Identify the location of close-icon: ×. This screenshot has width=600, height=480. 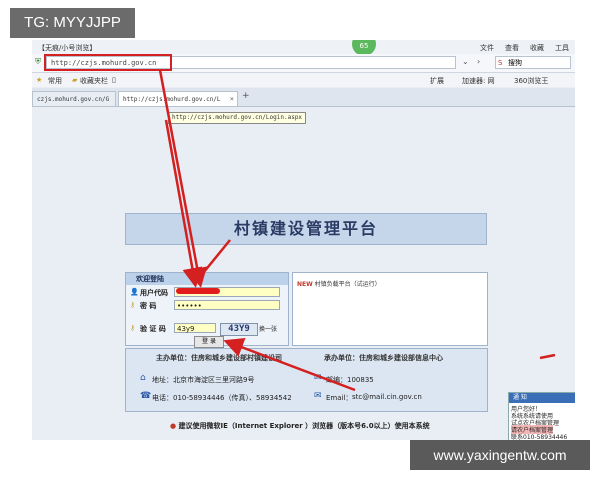
(232, 99).